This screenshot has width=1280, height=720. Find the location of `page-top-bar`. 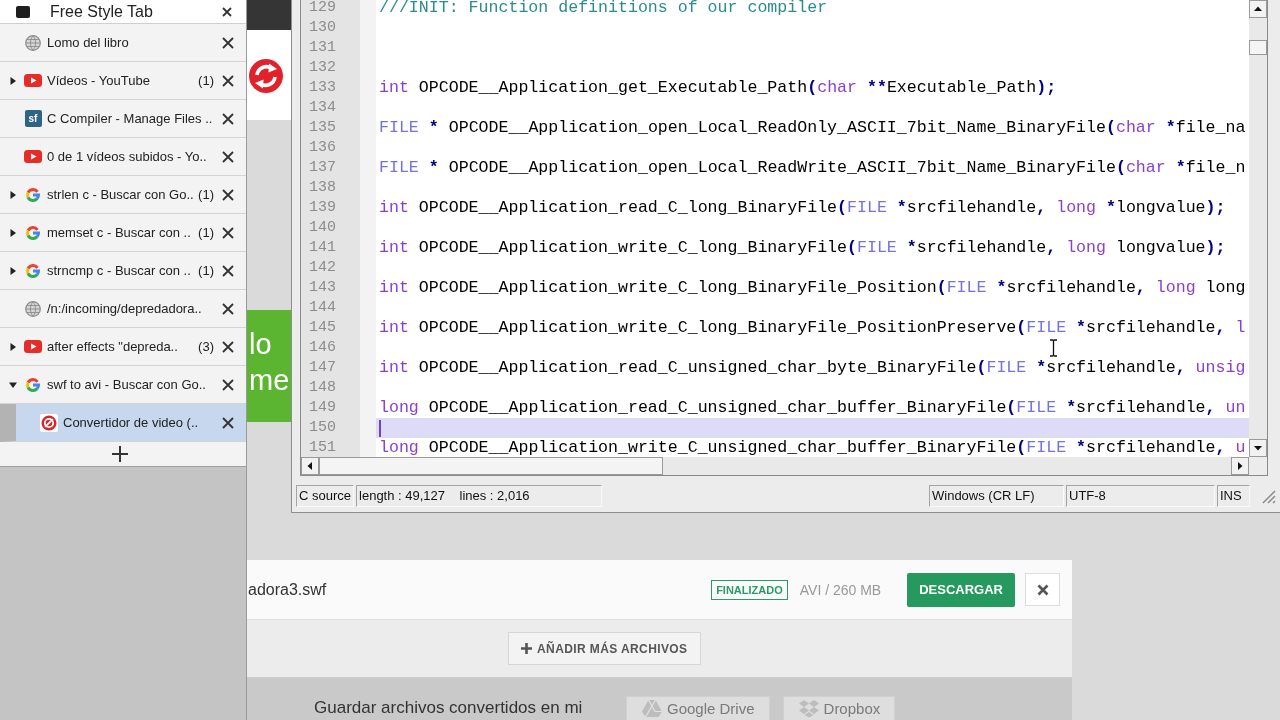

page-top-bar is located at coordinates (269, 15).